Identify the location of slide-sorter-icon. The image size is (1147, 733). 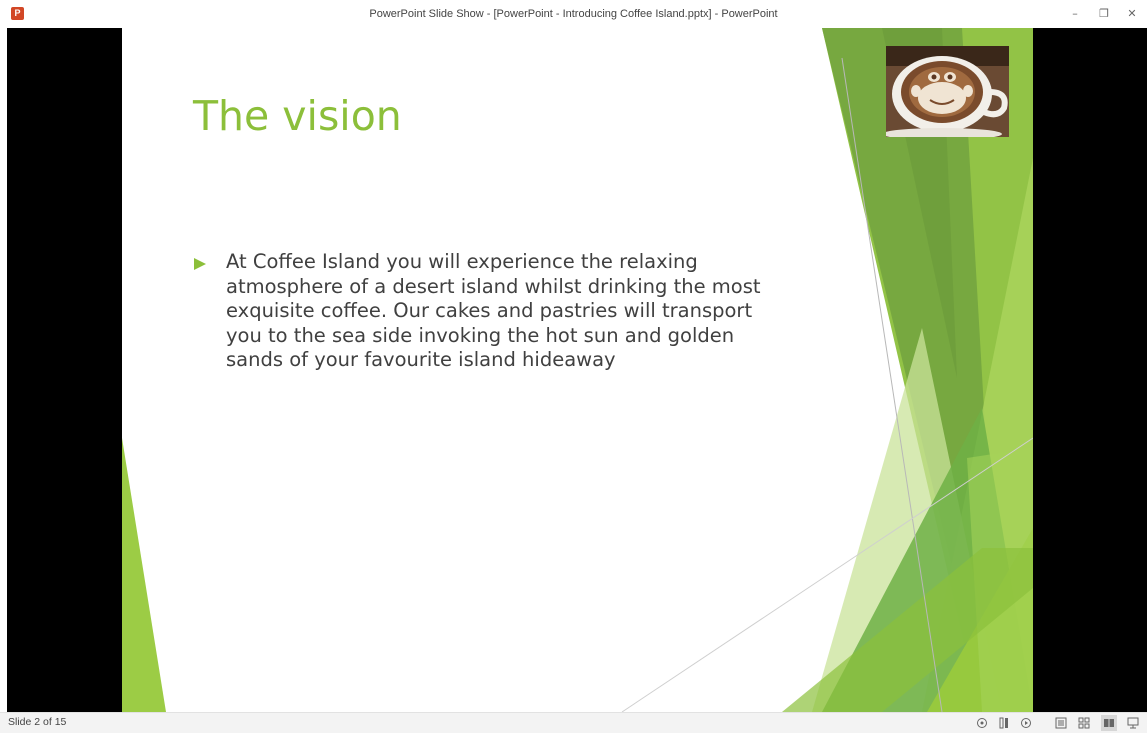
(1084, 723).